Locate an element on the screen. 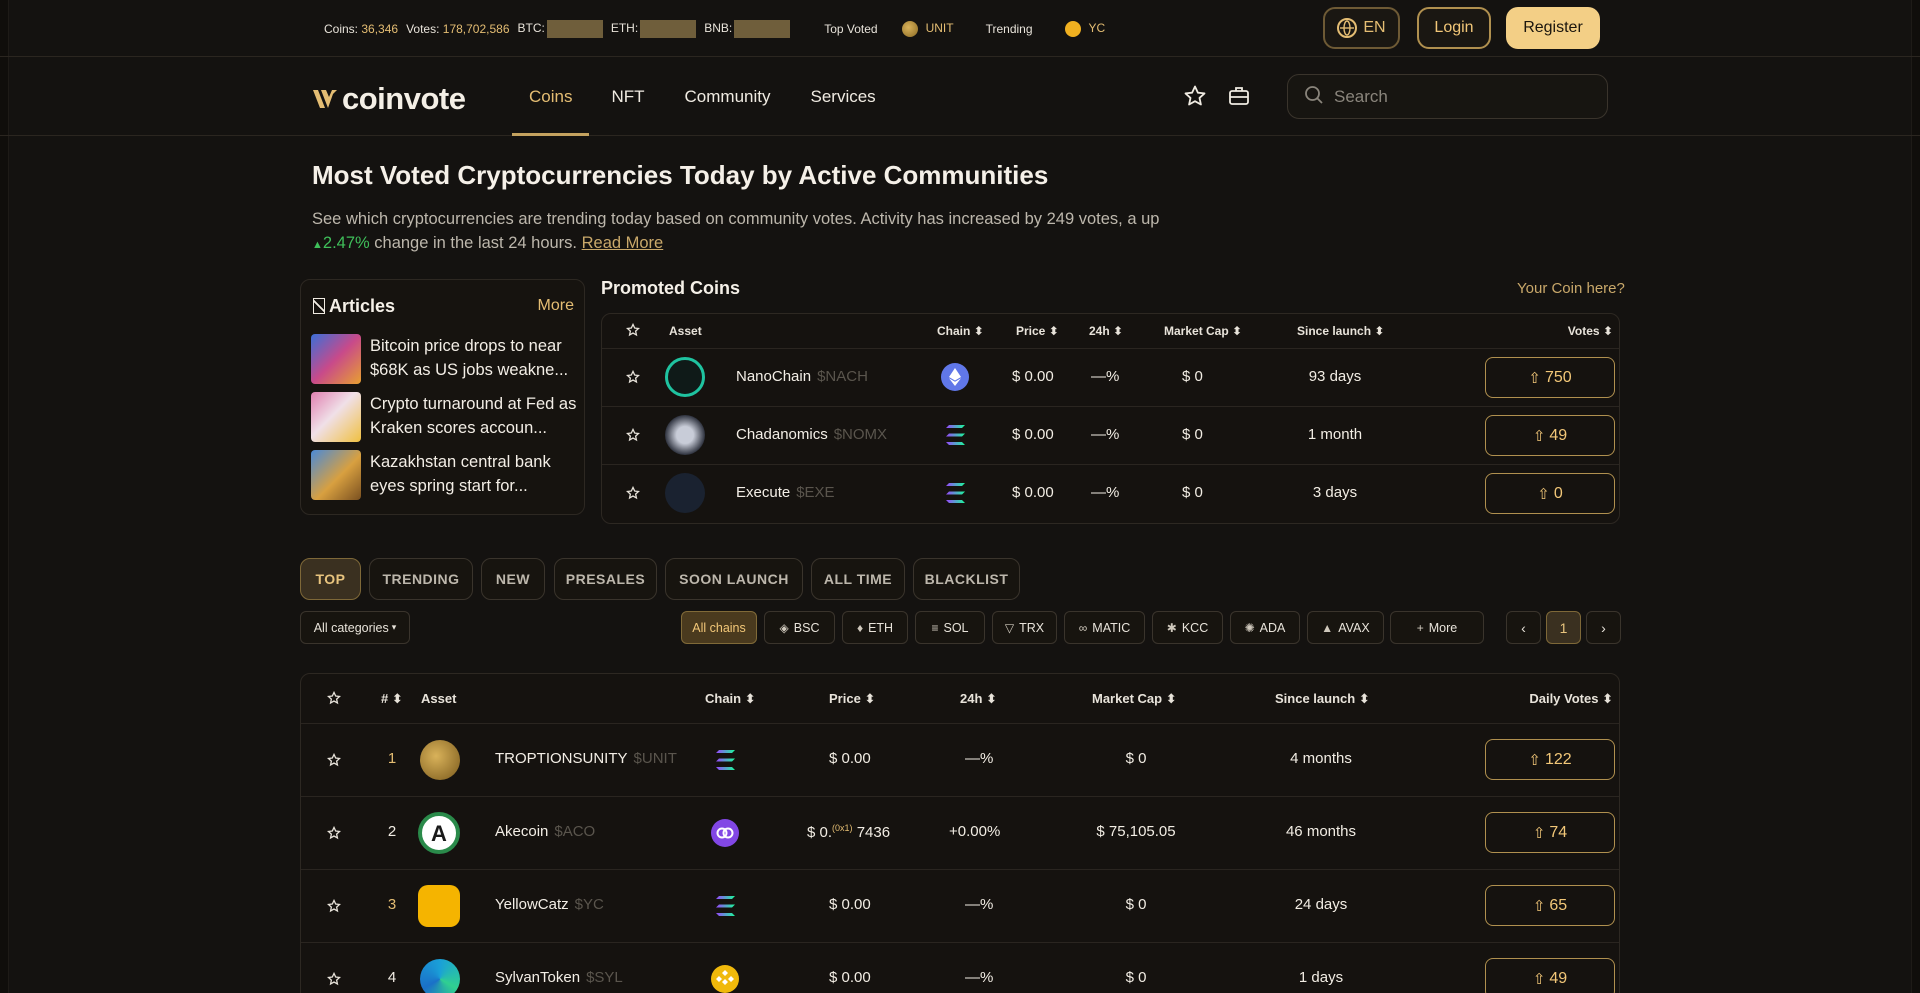  chain-filter-ada: ✺ ADA is located at coordinates (1265, 627).